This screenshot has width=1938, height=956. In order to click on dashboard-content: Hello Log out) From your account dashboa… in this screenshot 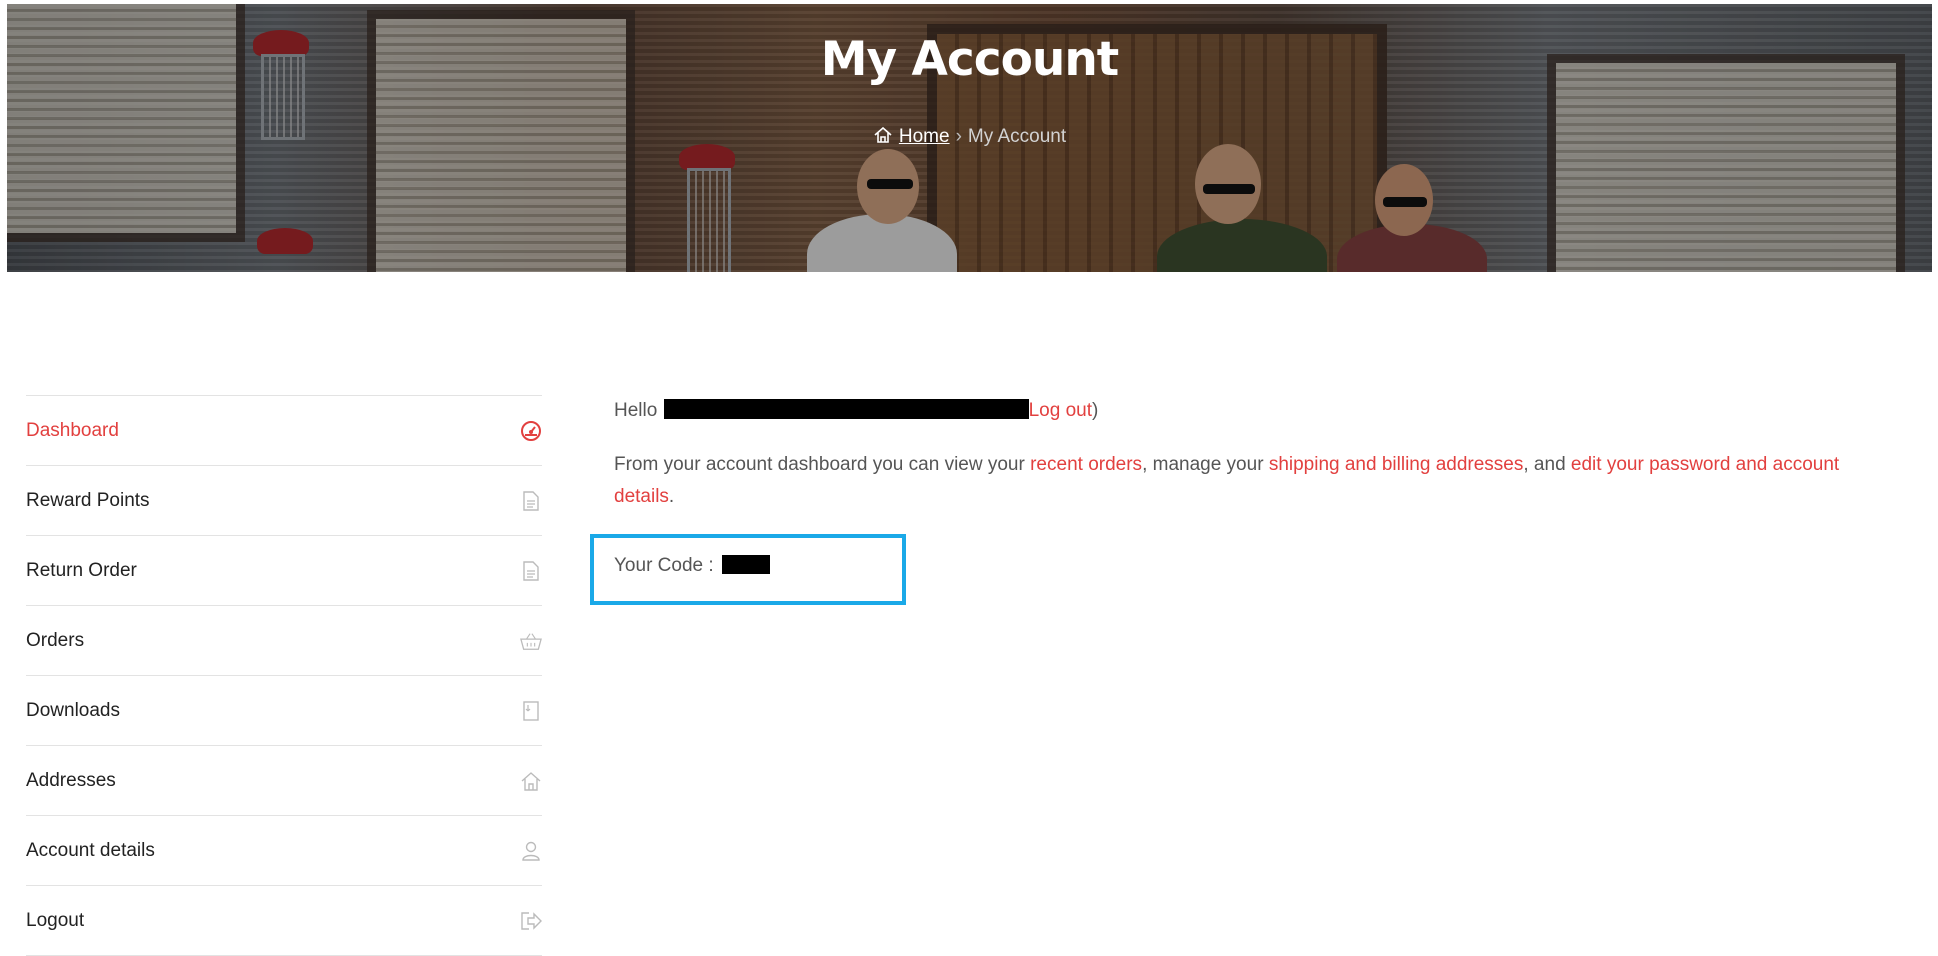, I will do `click(1247, 500)`.